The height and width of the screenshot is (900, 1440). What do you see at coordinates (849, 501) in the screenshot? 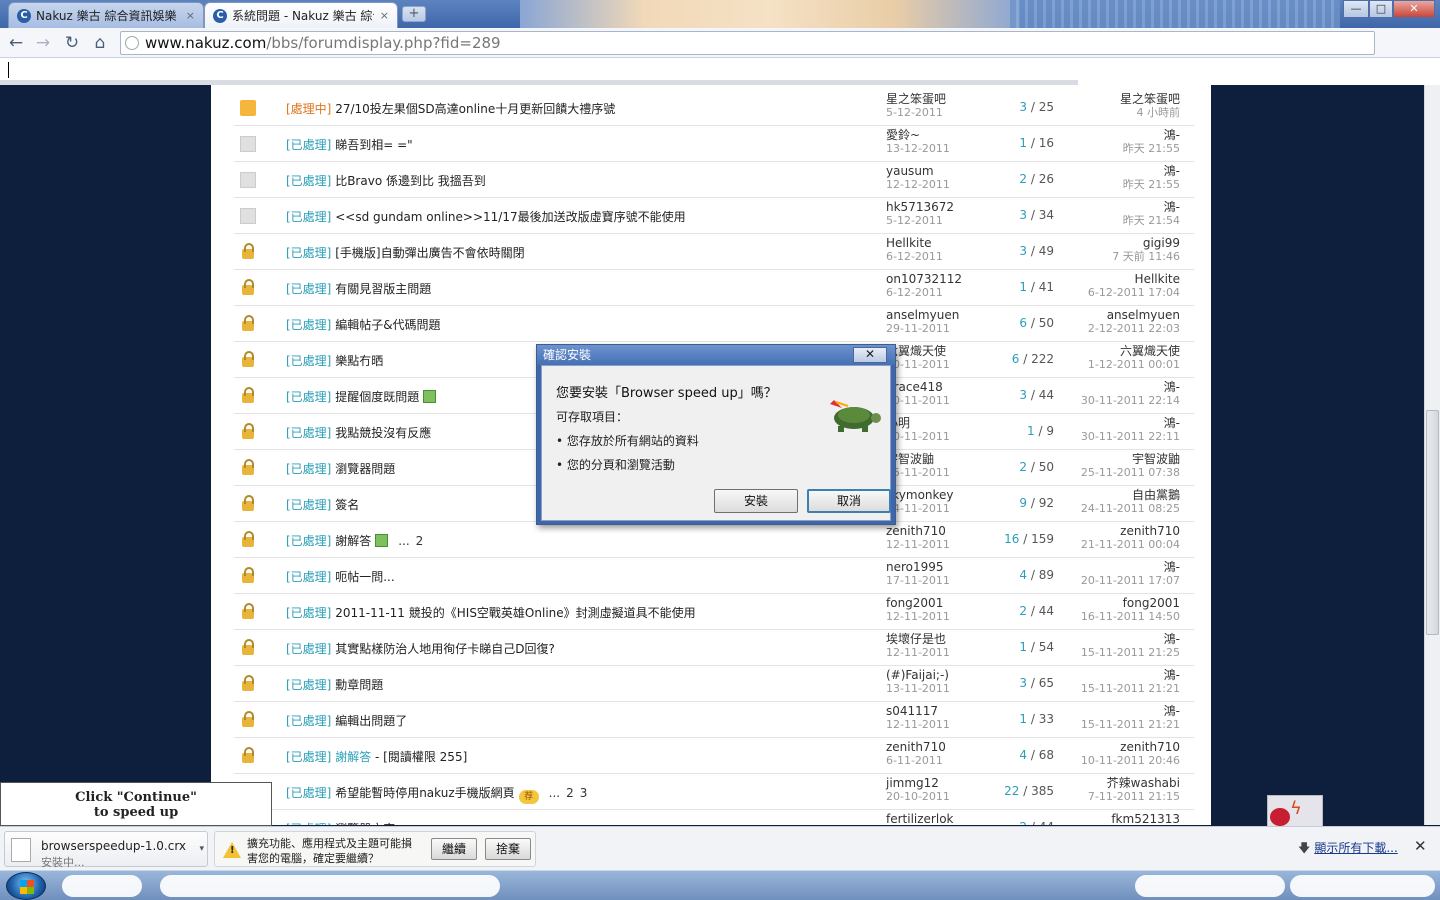
I see `cancel-button: 取消` at bounding box center [849, 501].